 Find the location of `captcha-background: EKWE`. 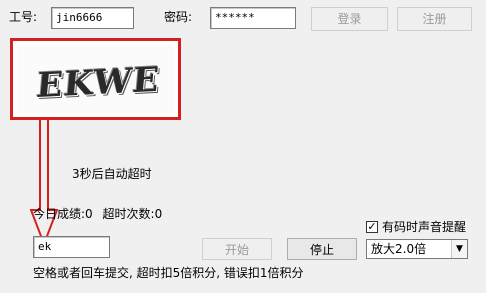

captcha-background: EKWE is located at coordinates (95, 79).